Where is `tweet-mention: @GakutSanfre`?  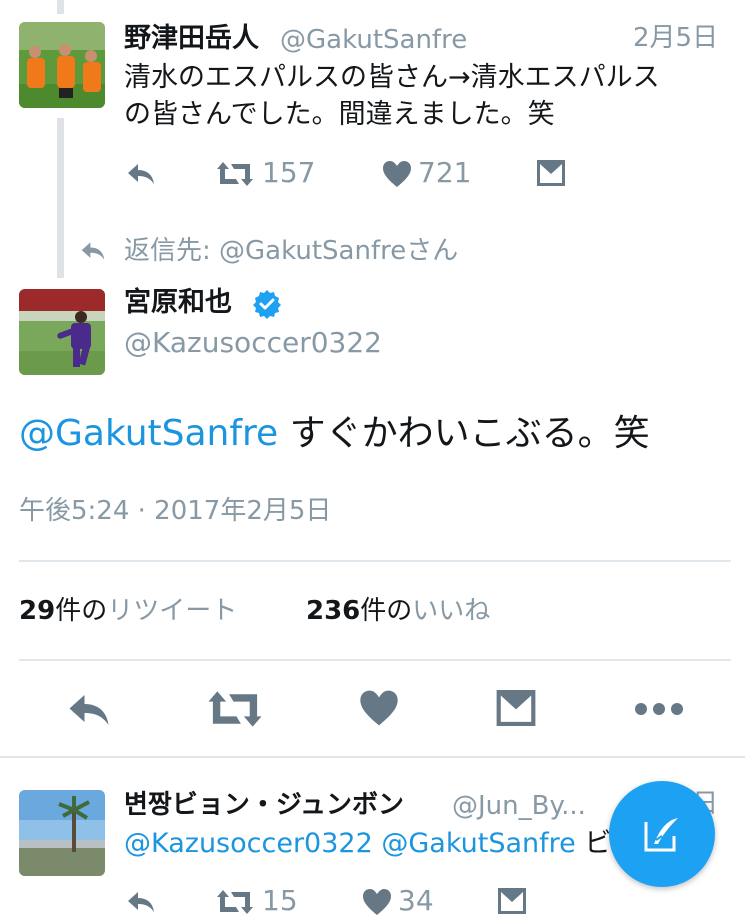
tweet-mention: @GakutSanfre is located at coordinates (478, 843).